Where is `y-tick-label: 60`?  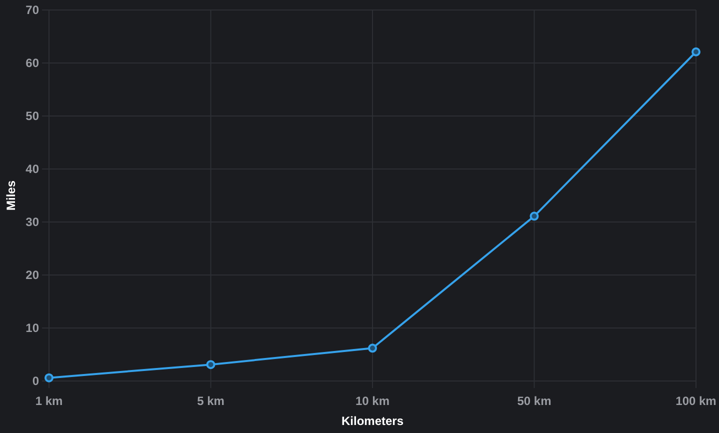
y-tick-label: 60 is located at coordinates (32, 63).